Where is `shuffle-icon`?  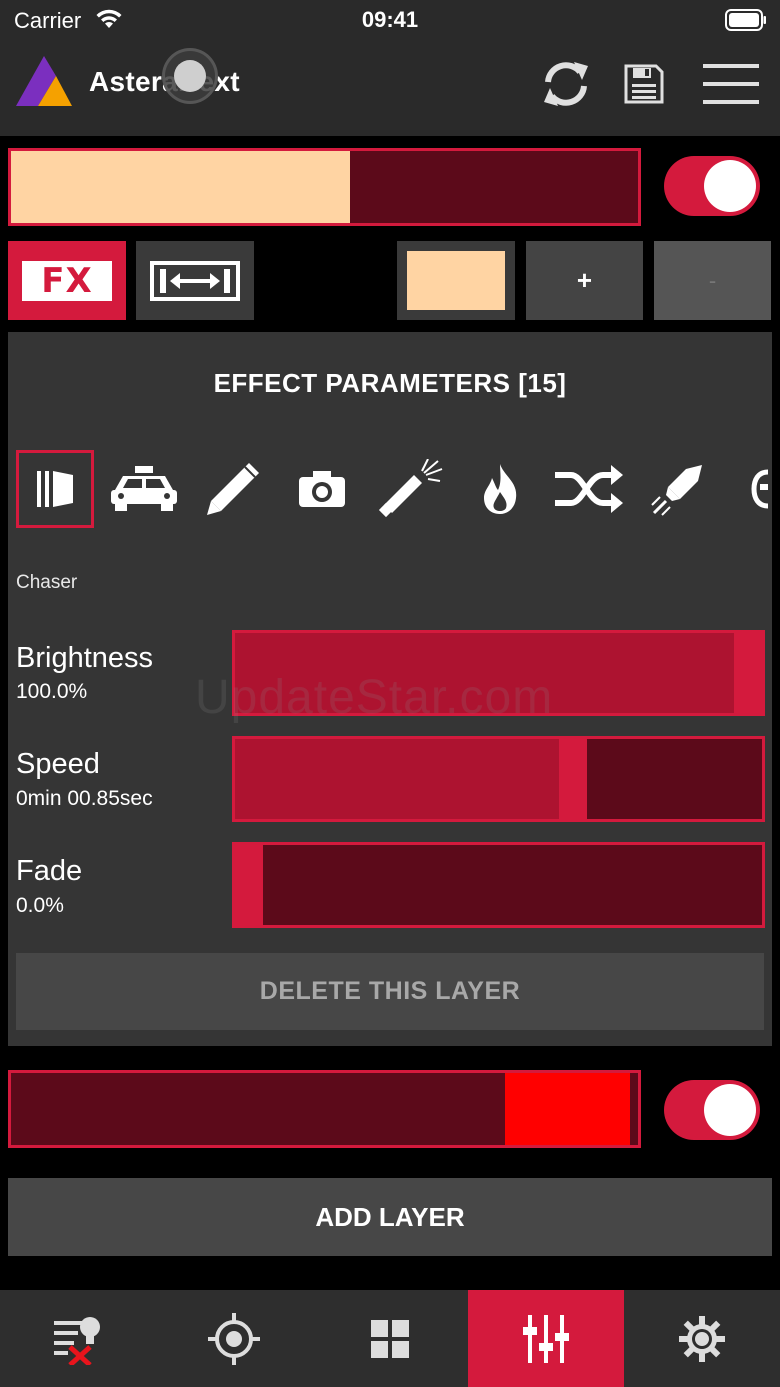
shuffle-icon is located at coordinates (589, 489).